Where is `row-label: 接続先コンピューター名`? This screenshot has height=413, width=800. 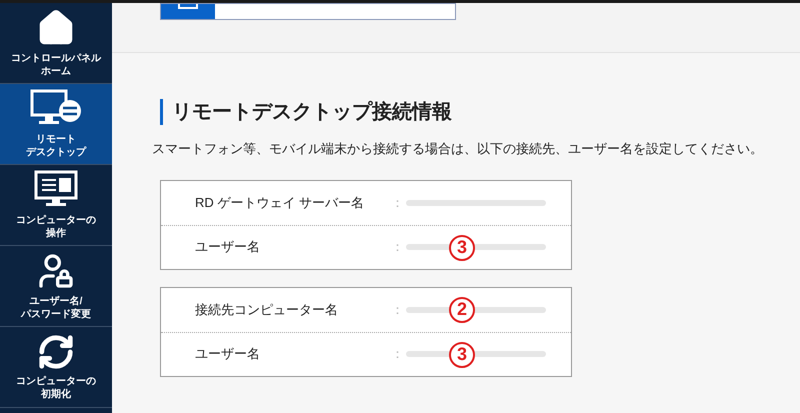 row-label: 接続先コンピューター名 is located at coordinates (266, 309).